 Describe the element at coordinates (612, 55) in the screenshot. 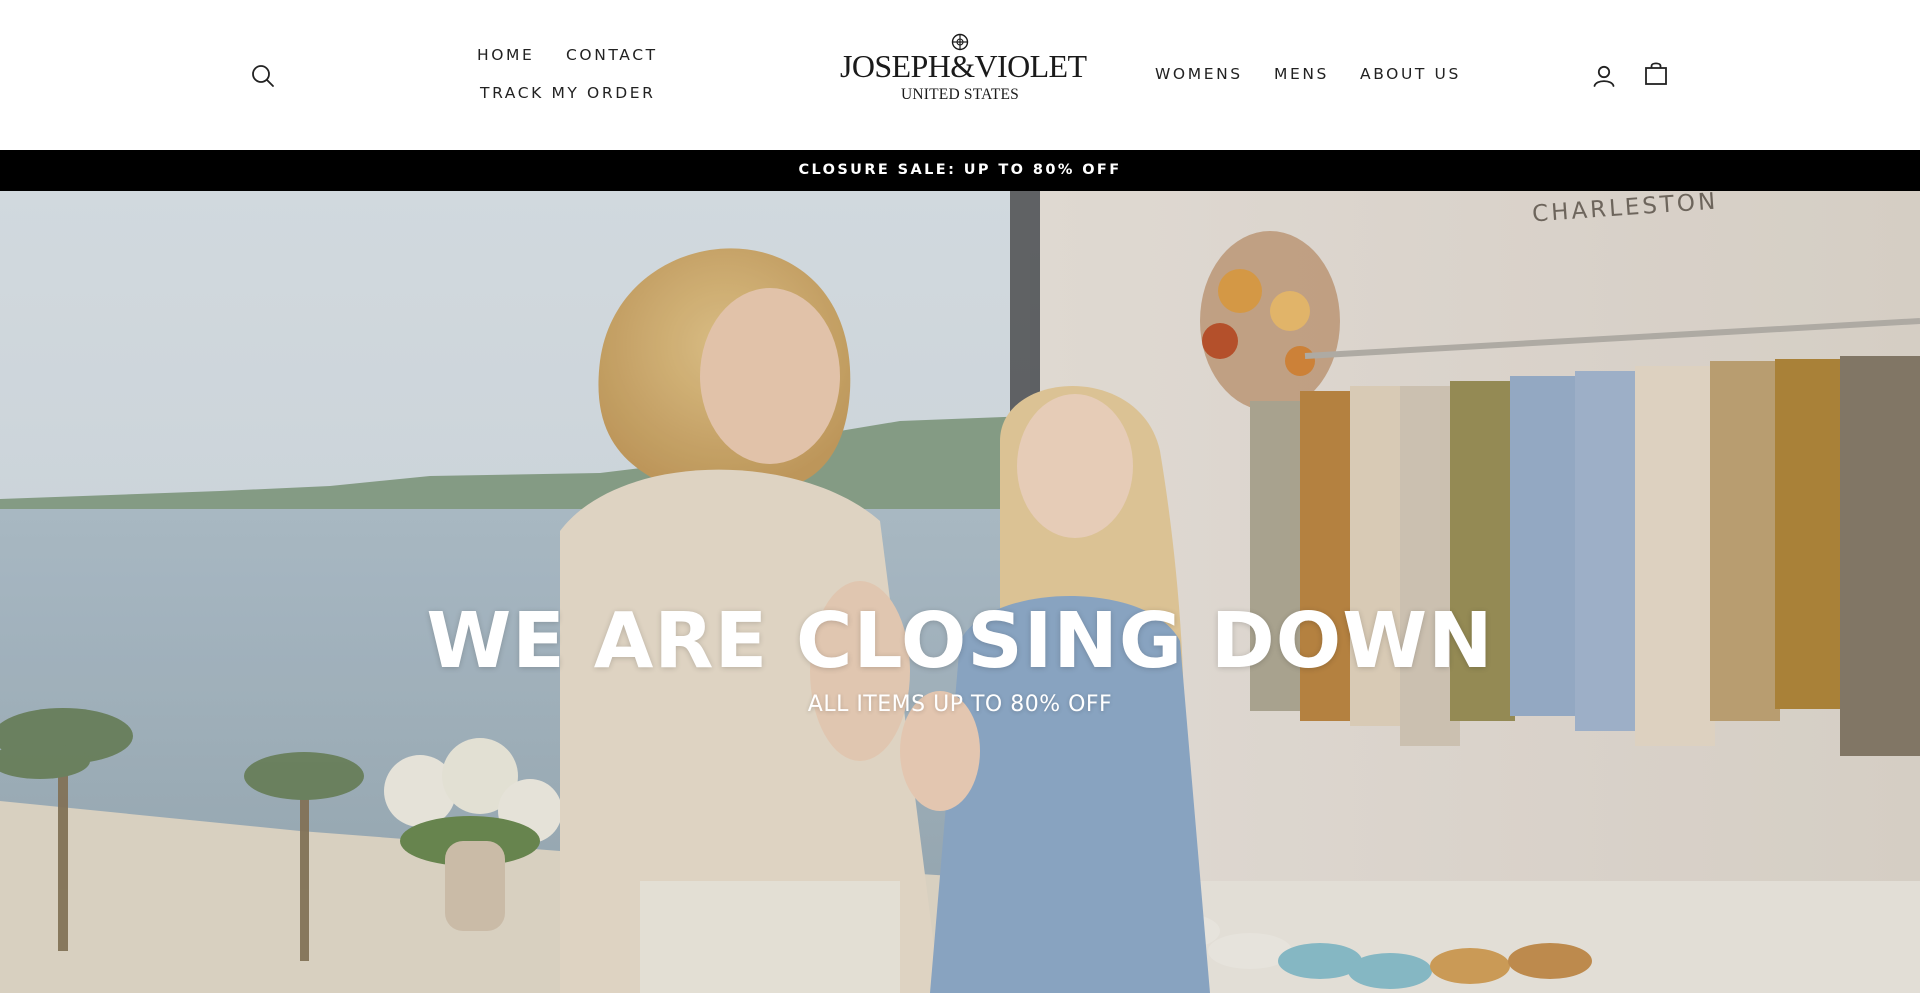

I see `nav-link-contact: CONTACT` at that location.